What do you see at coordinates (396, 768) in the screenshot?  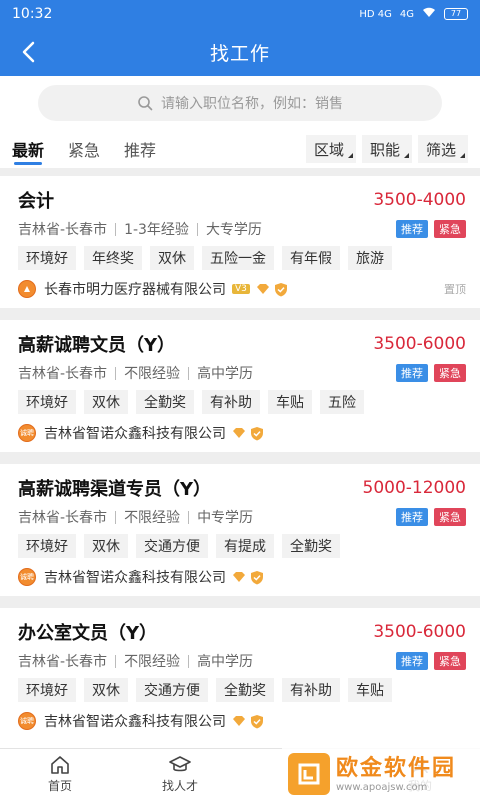 I see `watermark-title: 欧金软件园` at bounding box center [396, 768].